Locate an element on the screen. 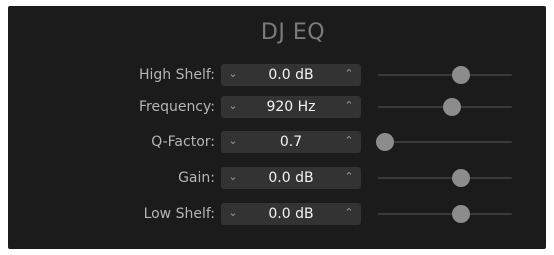 The width and height of the screenshot is (554, 255). q-factor-stepper: ⌄ 0.7 ⌃ is located at coordinates (291, 142).